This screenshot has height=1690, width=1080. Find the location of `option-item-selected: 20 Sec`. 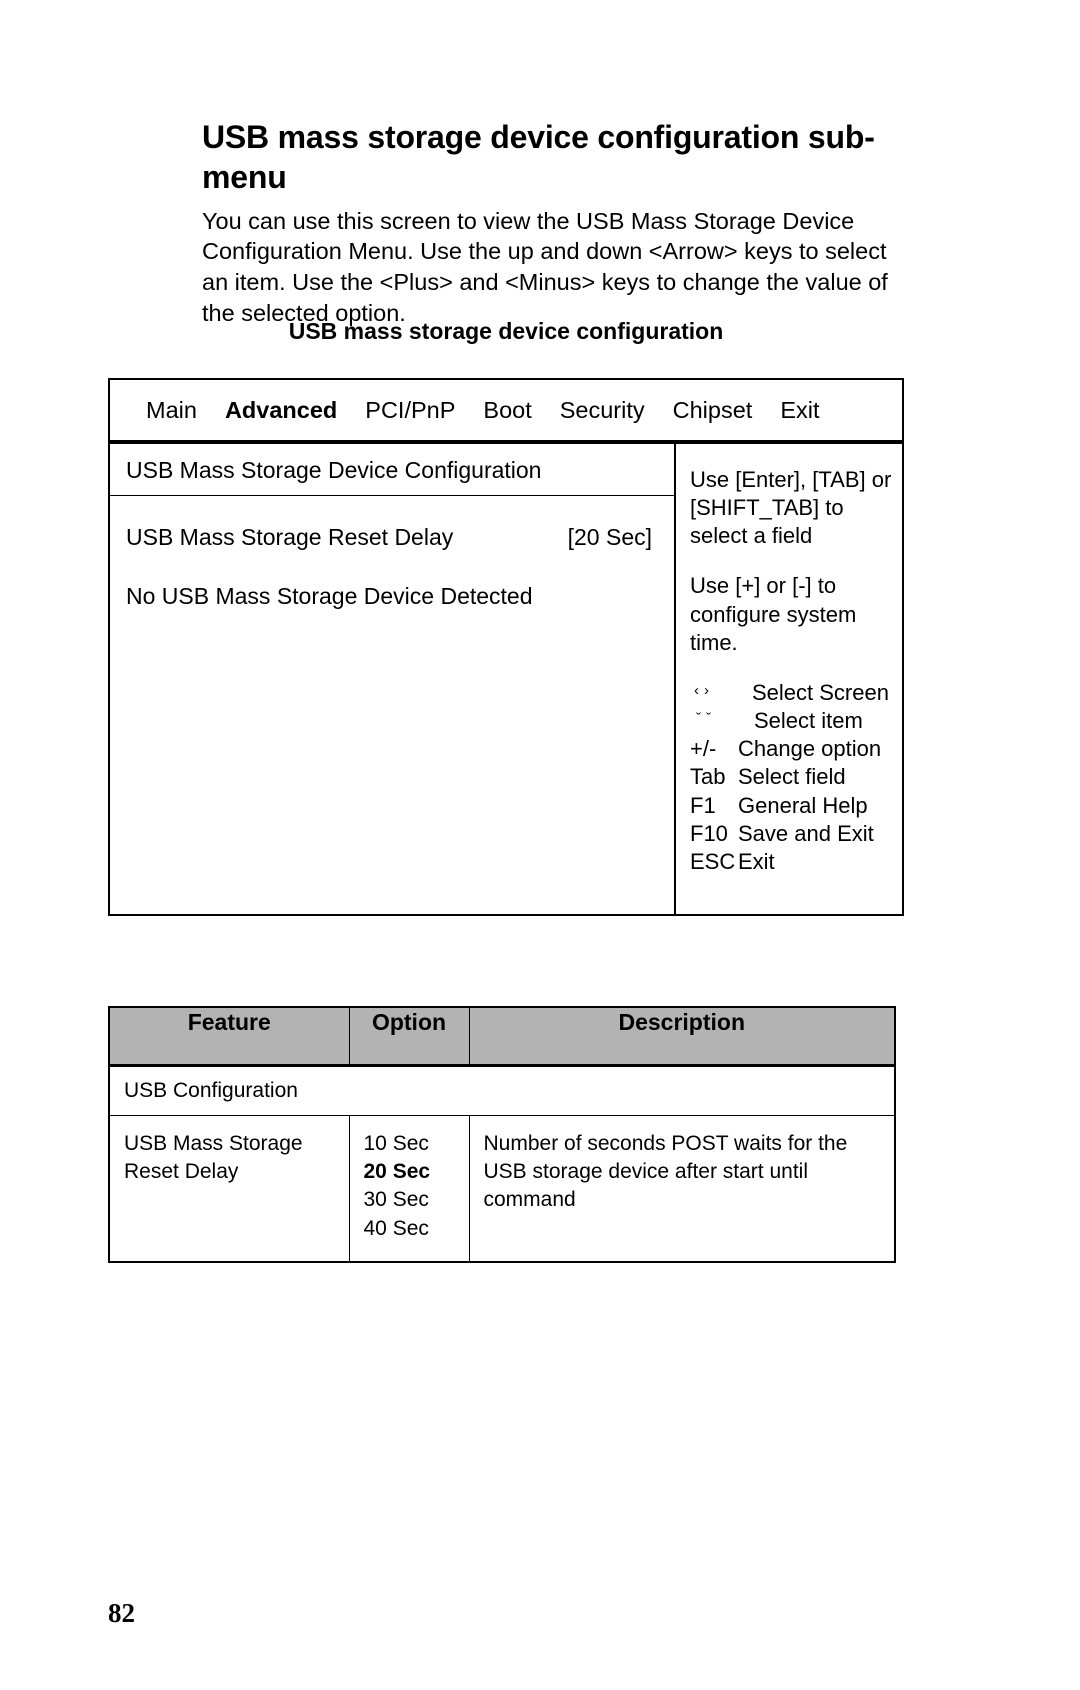

option-item-selected: 20 Sec is located at coordinates (397, 1171).